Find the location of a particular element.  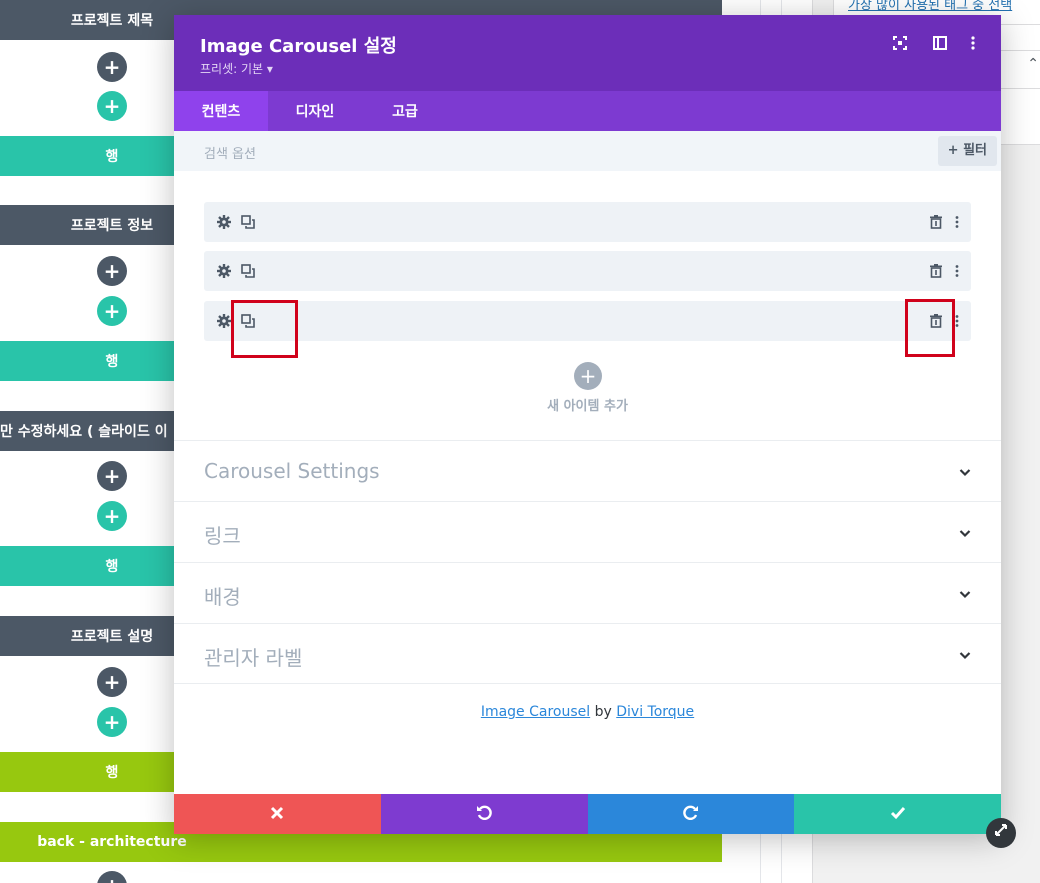

settings-tabs: 컨텐츠 디자인 고급 is located at coordinates (587, 111).